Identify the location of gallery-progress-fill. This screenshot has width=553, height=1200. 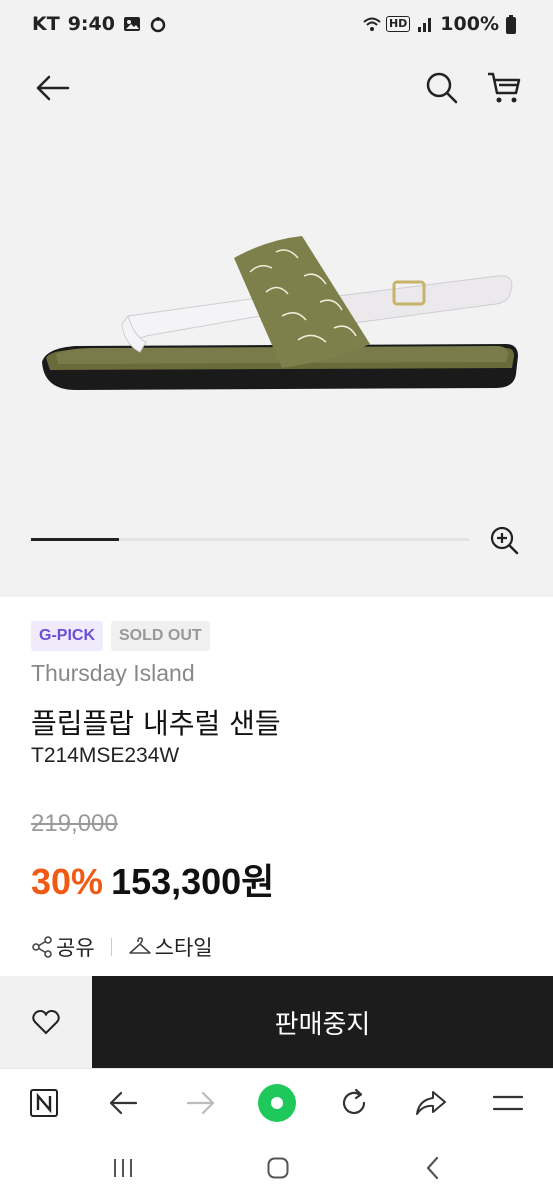
(75, 539).